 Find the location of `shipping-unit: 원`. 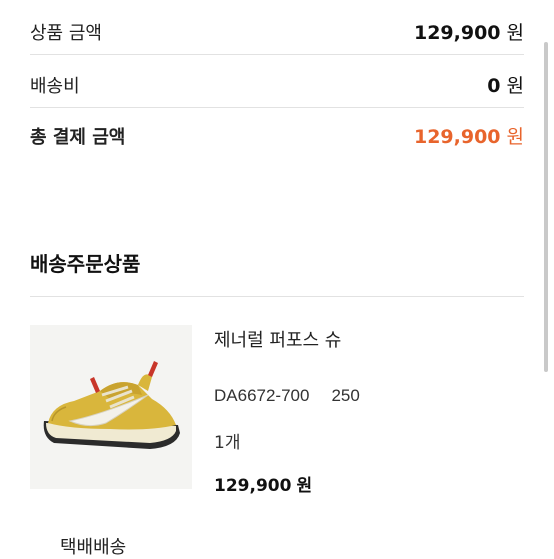

shipping-unit: 원 is located at coordinates (515, 86).